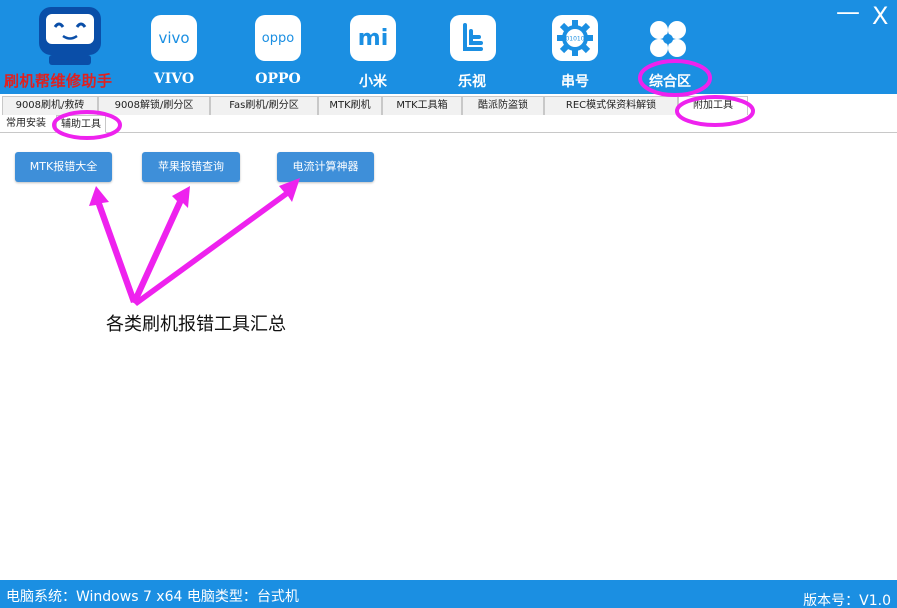 The width and height of the screenshot is (897, 608). Describe the element at coordinates (422, 105) in the screenshot. I see `tab-mtk-toolbox: MTK工具箱` at that location.